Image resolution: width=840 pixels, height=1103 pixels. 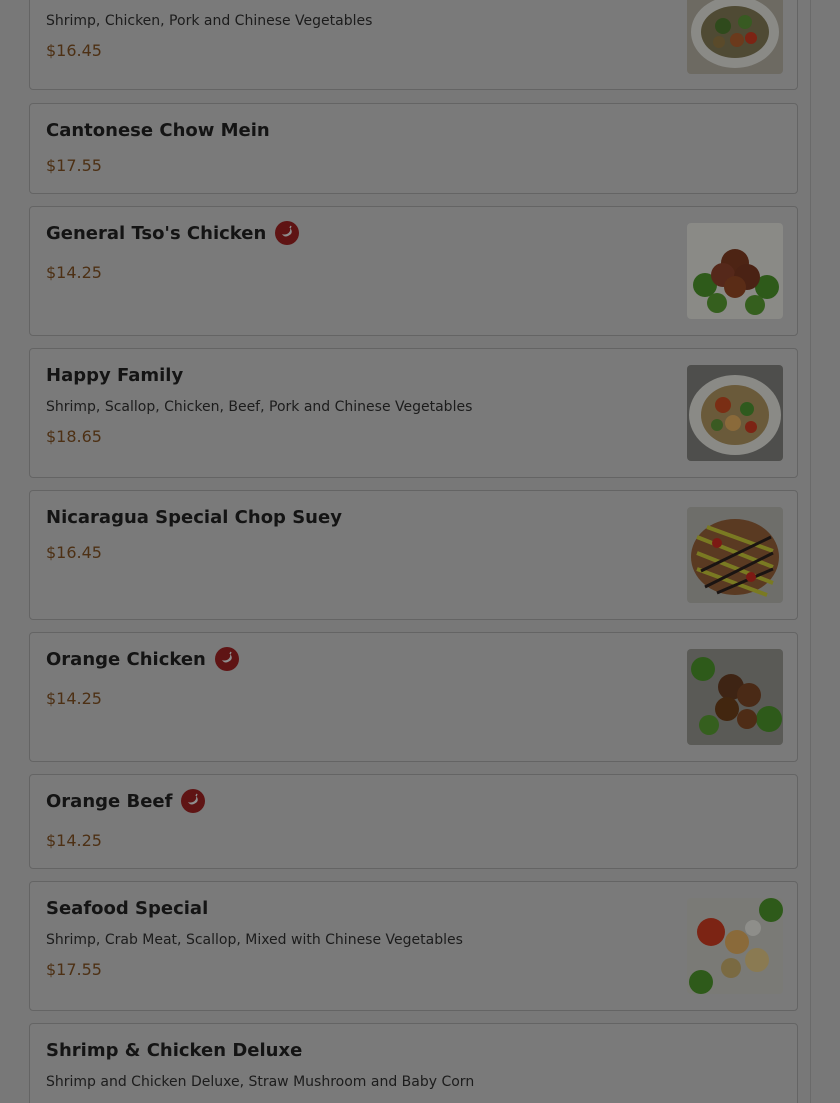 What do you see at coordinates (127, 908) in the screenshot?
I see `item-title: Seafood Special` at bounding box center [127, 908].